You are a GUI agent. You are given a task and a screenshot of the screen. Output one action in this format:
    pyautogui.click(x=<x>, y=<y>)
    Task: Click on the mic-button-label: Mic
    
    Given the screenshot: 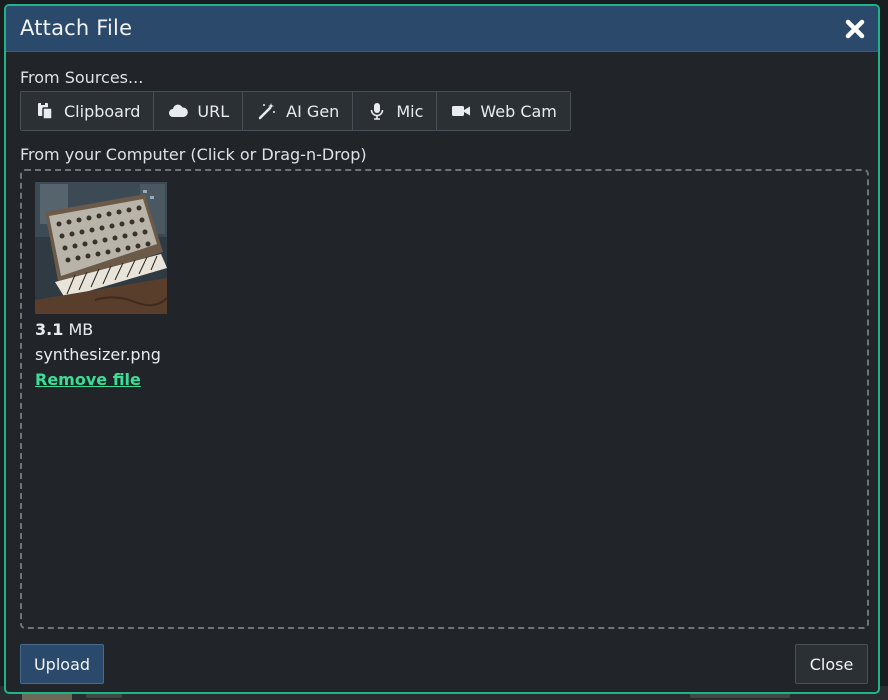 What is the action you would take?
    pyautogui.click(x=410, y=111)
    